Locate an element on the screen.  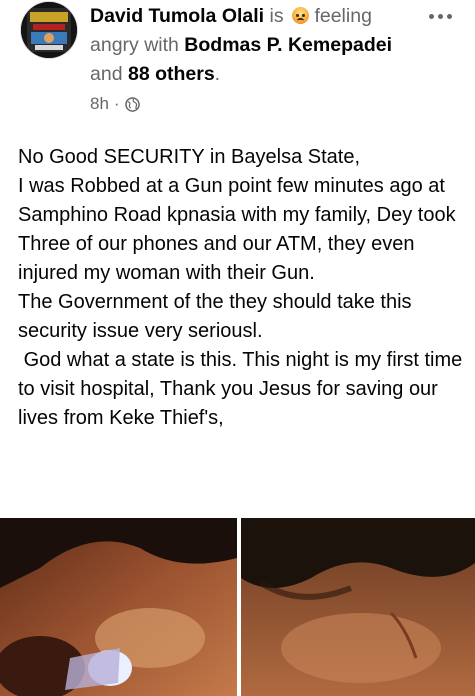
angry-face-icon is located at coordinates (301, 15).